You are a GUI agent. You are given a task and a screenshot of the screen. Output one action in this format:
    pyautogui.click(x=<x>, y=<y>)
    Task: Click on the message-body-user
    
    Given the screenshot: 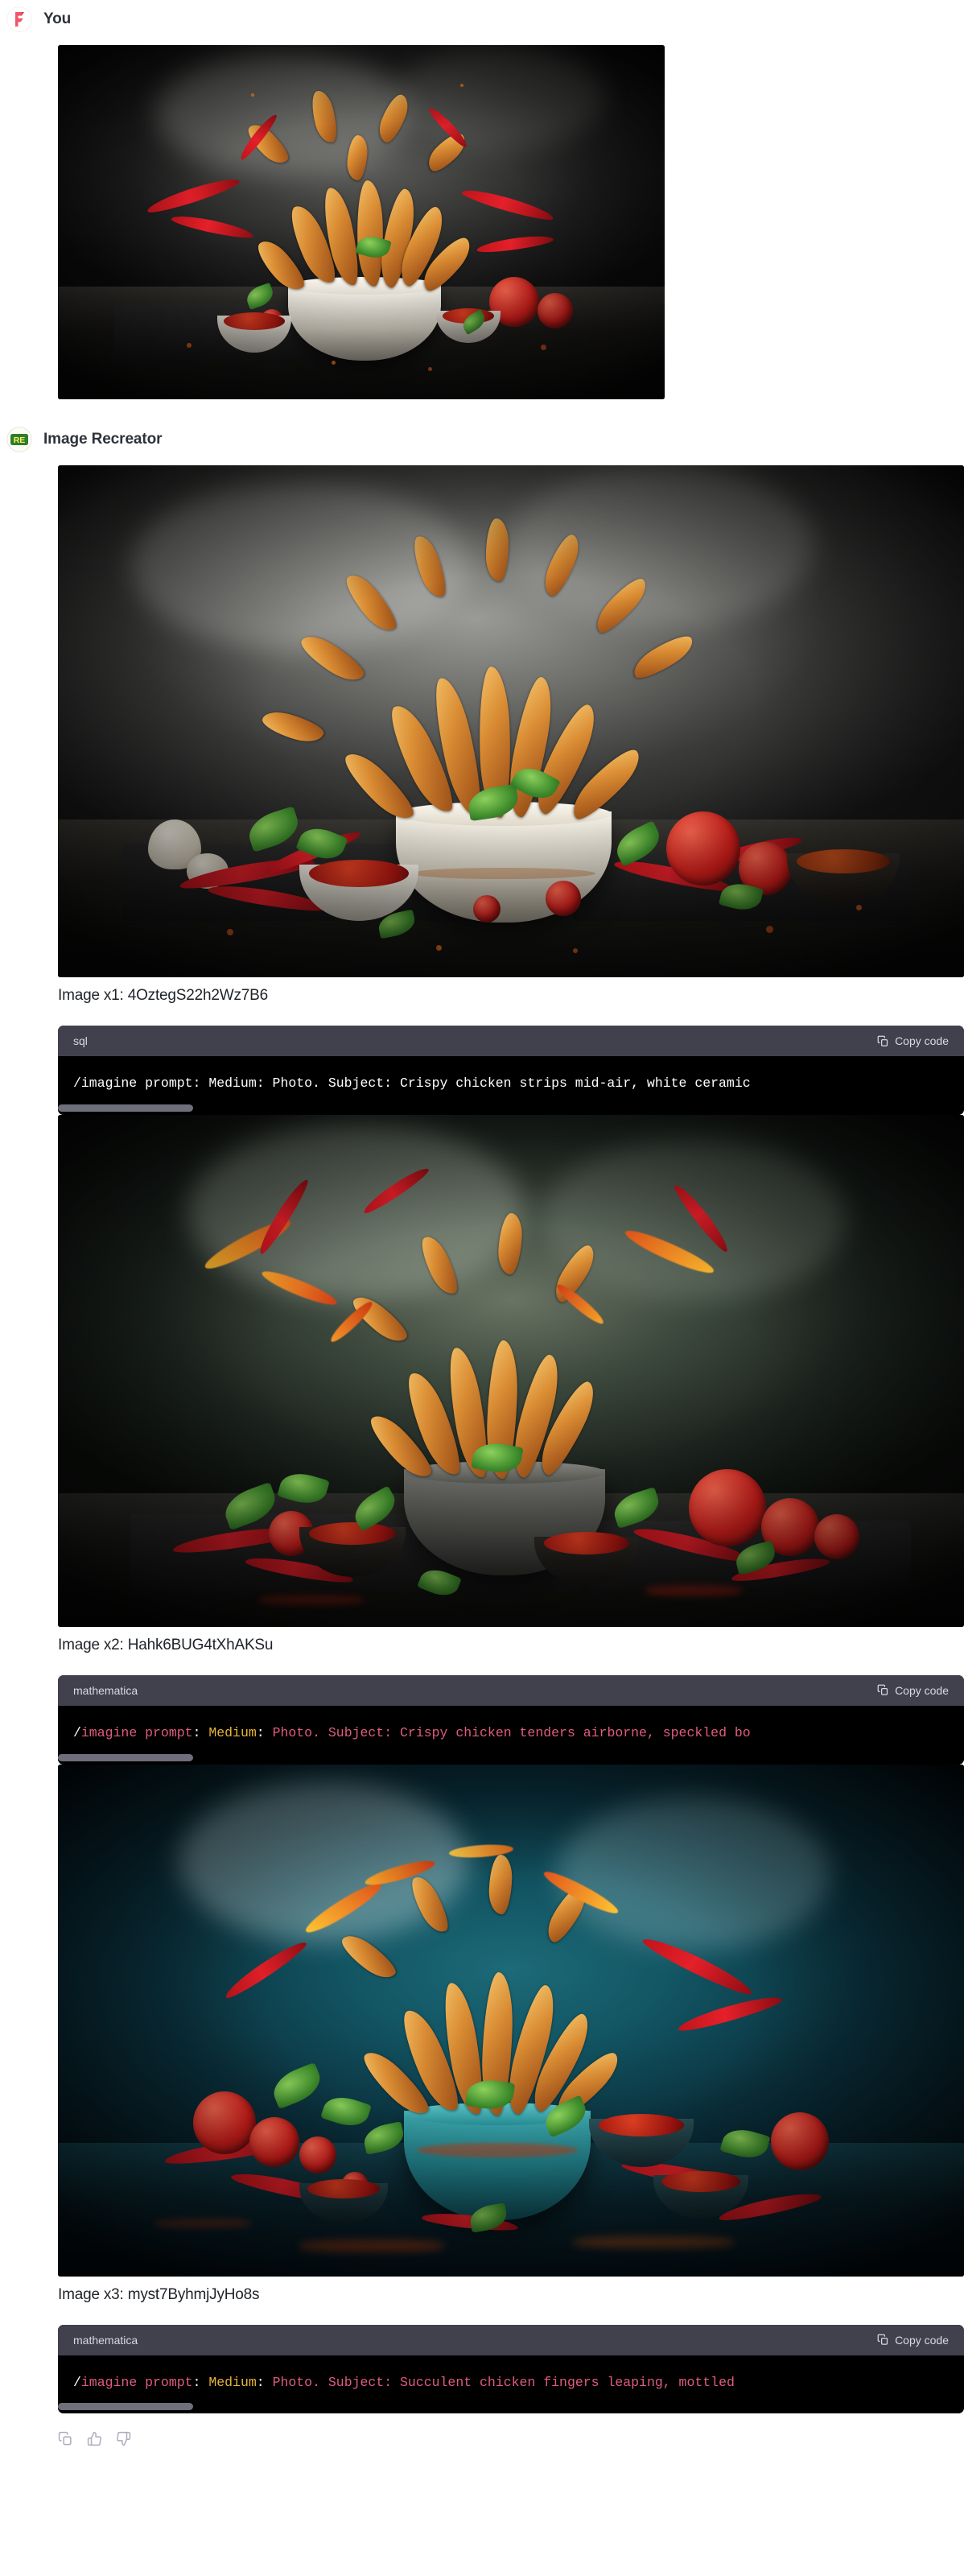 What is the action you would take?
    pyautogui.click(x=482, y=215)
    